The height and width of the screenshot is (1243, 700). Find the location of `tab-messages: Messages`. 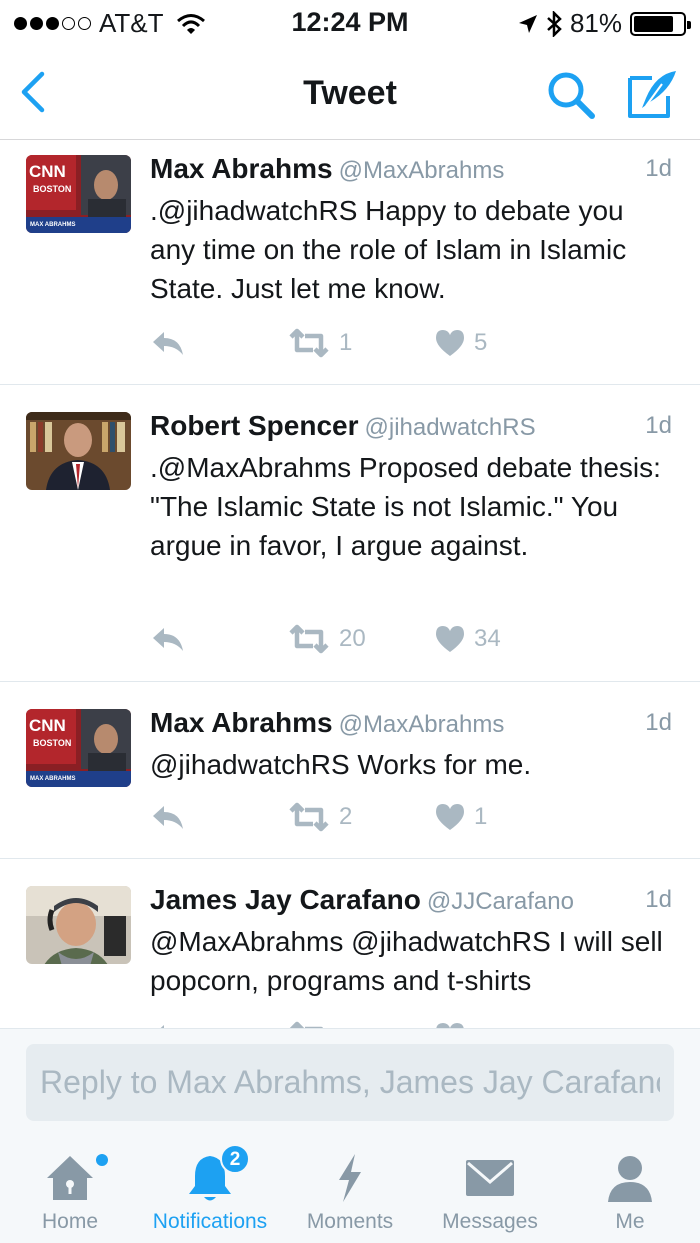

tab-messages: Messages is located at coordinates (490, 1190).